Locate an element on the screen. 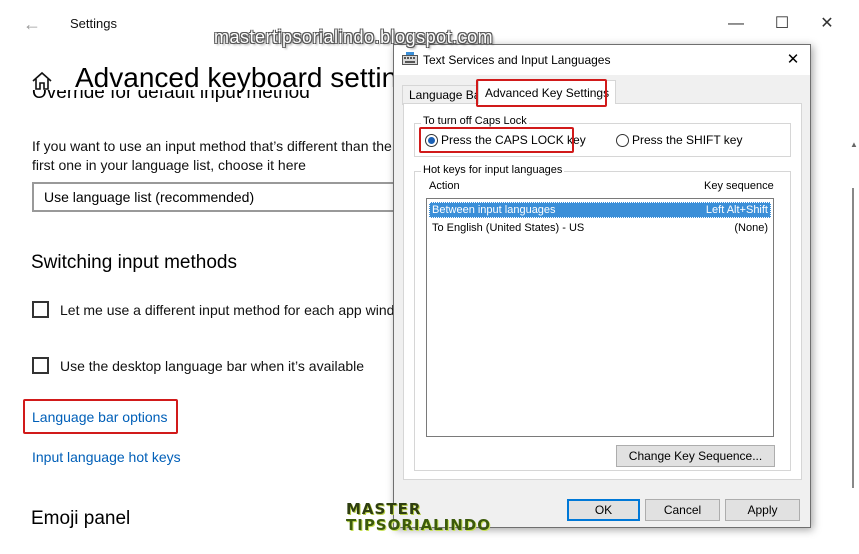 The image size is (859, 554). highlight-advanced-tab is located at coordinates (541, 93).